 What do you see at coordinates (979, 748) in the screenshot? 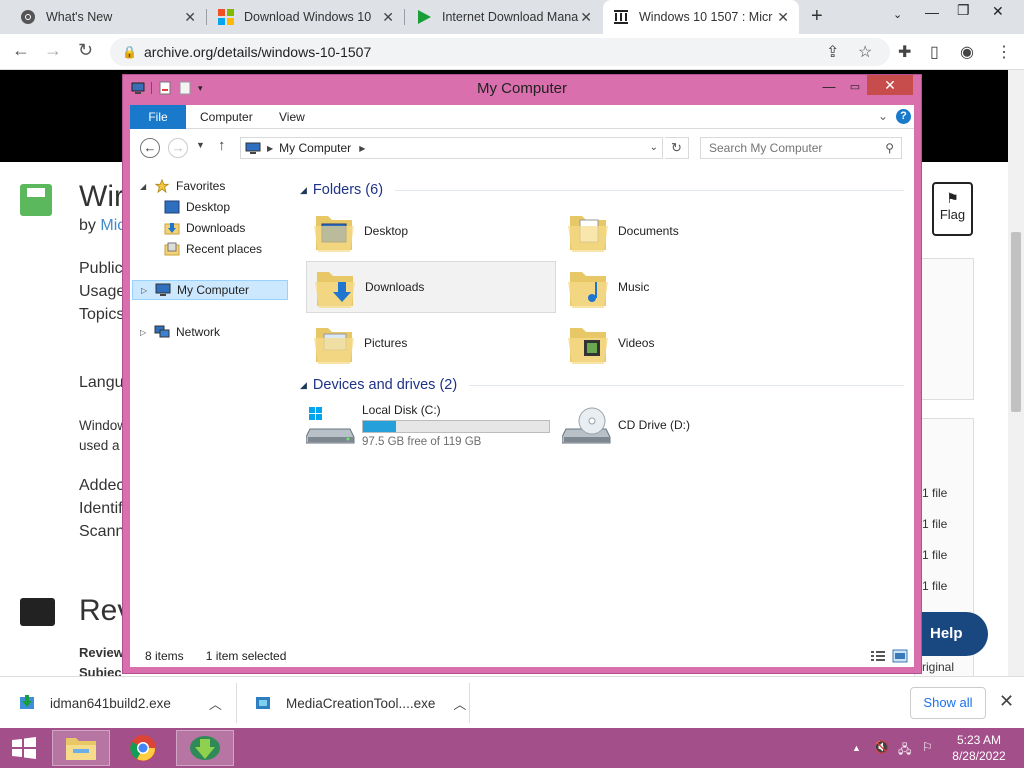
I see `taskbar-clock: 5:23 AM 8/28/2022` at bounding box center [979, 748].